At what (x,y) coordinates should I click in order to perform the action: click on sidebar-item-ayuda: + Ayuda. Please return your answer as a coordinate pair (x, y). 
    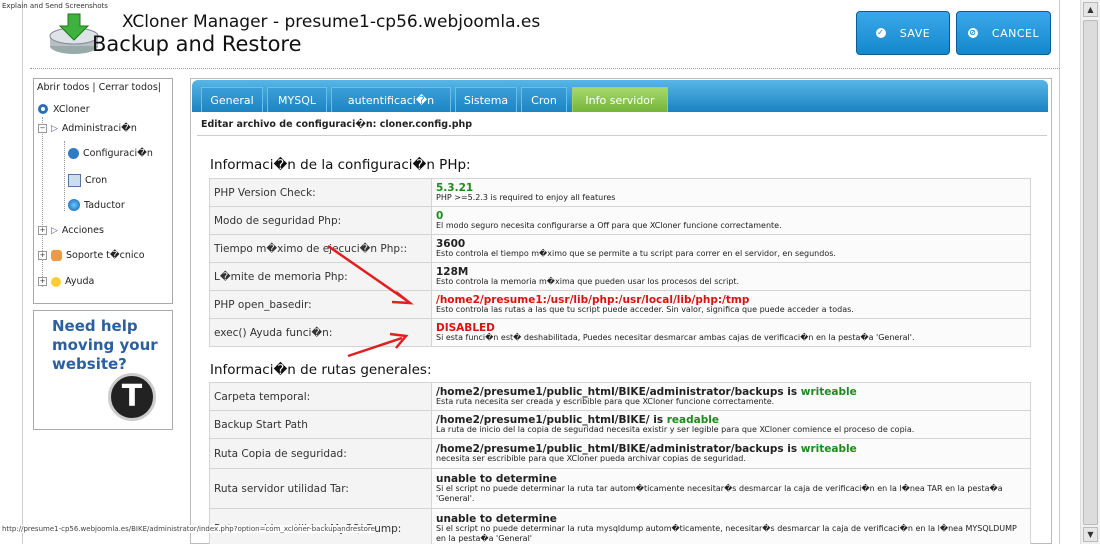
    Looking at the image, I should click on (66, 281).